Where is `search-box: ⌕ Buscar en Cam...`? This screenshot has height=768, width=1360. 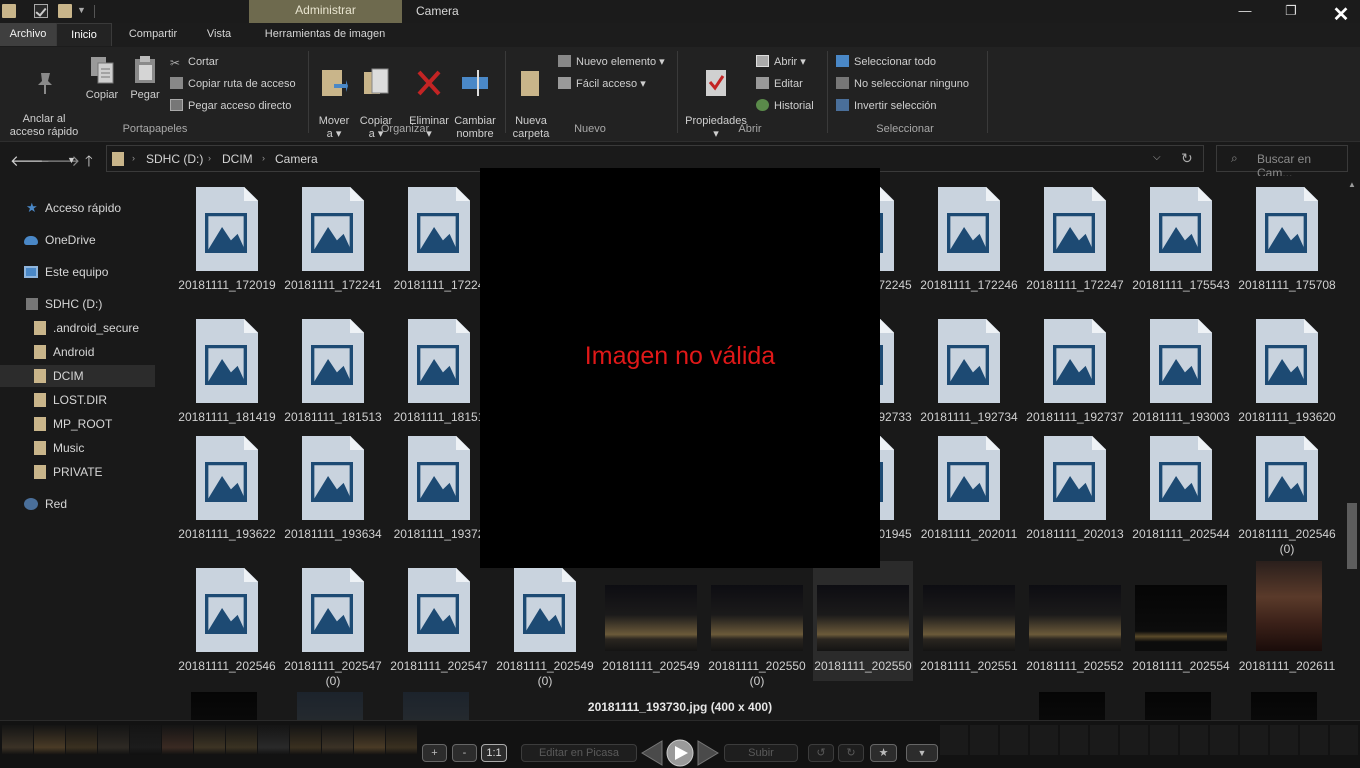 search-box: ⌕ Buscar en Cam... is located at coordinates (1282, 162).